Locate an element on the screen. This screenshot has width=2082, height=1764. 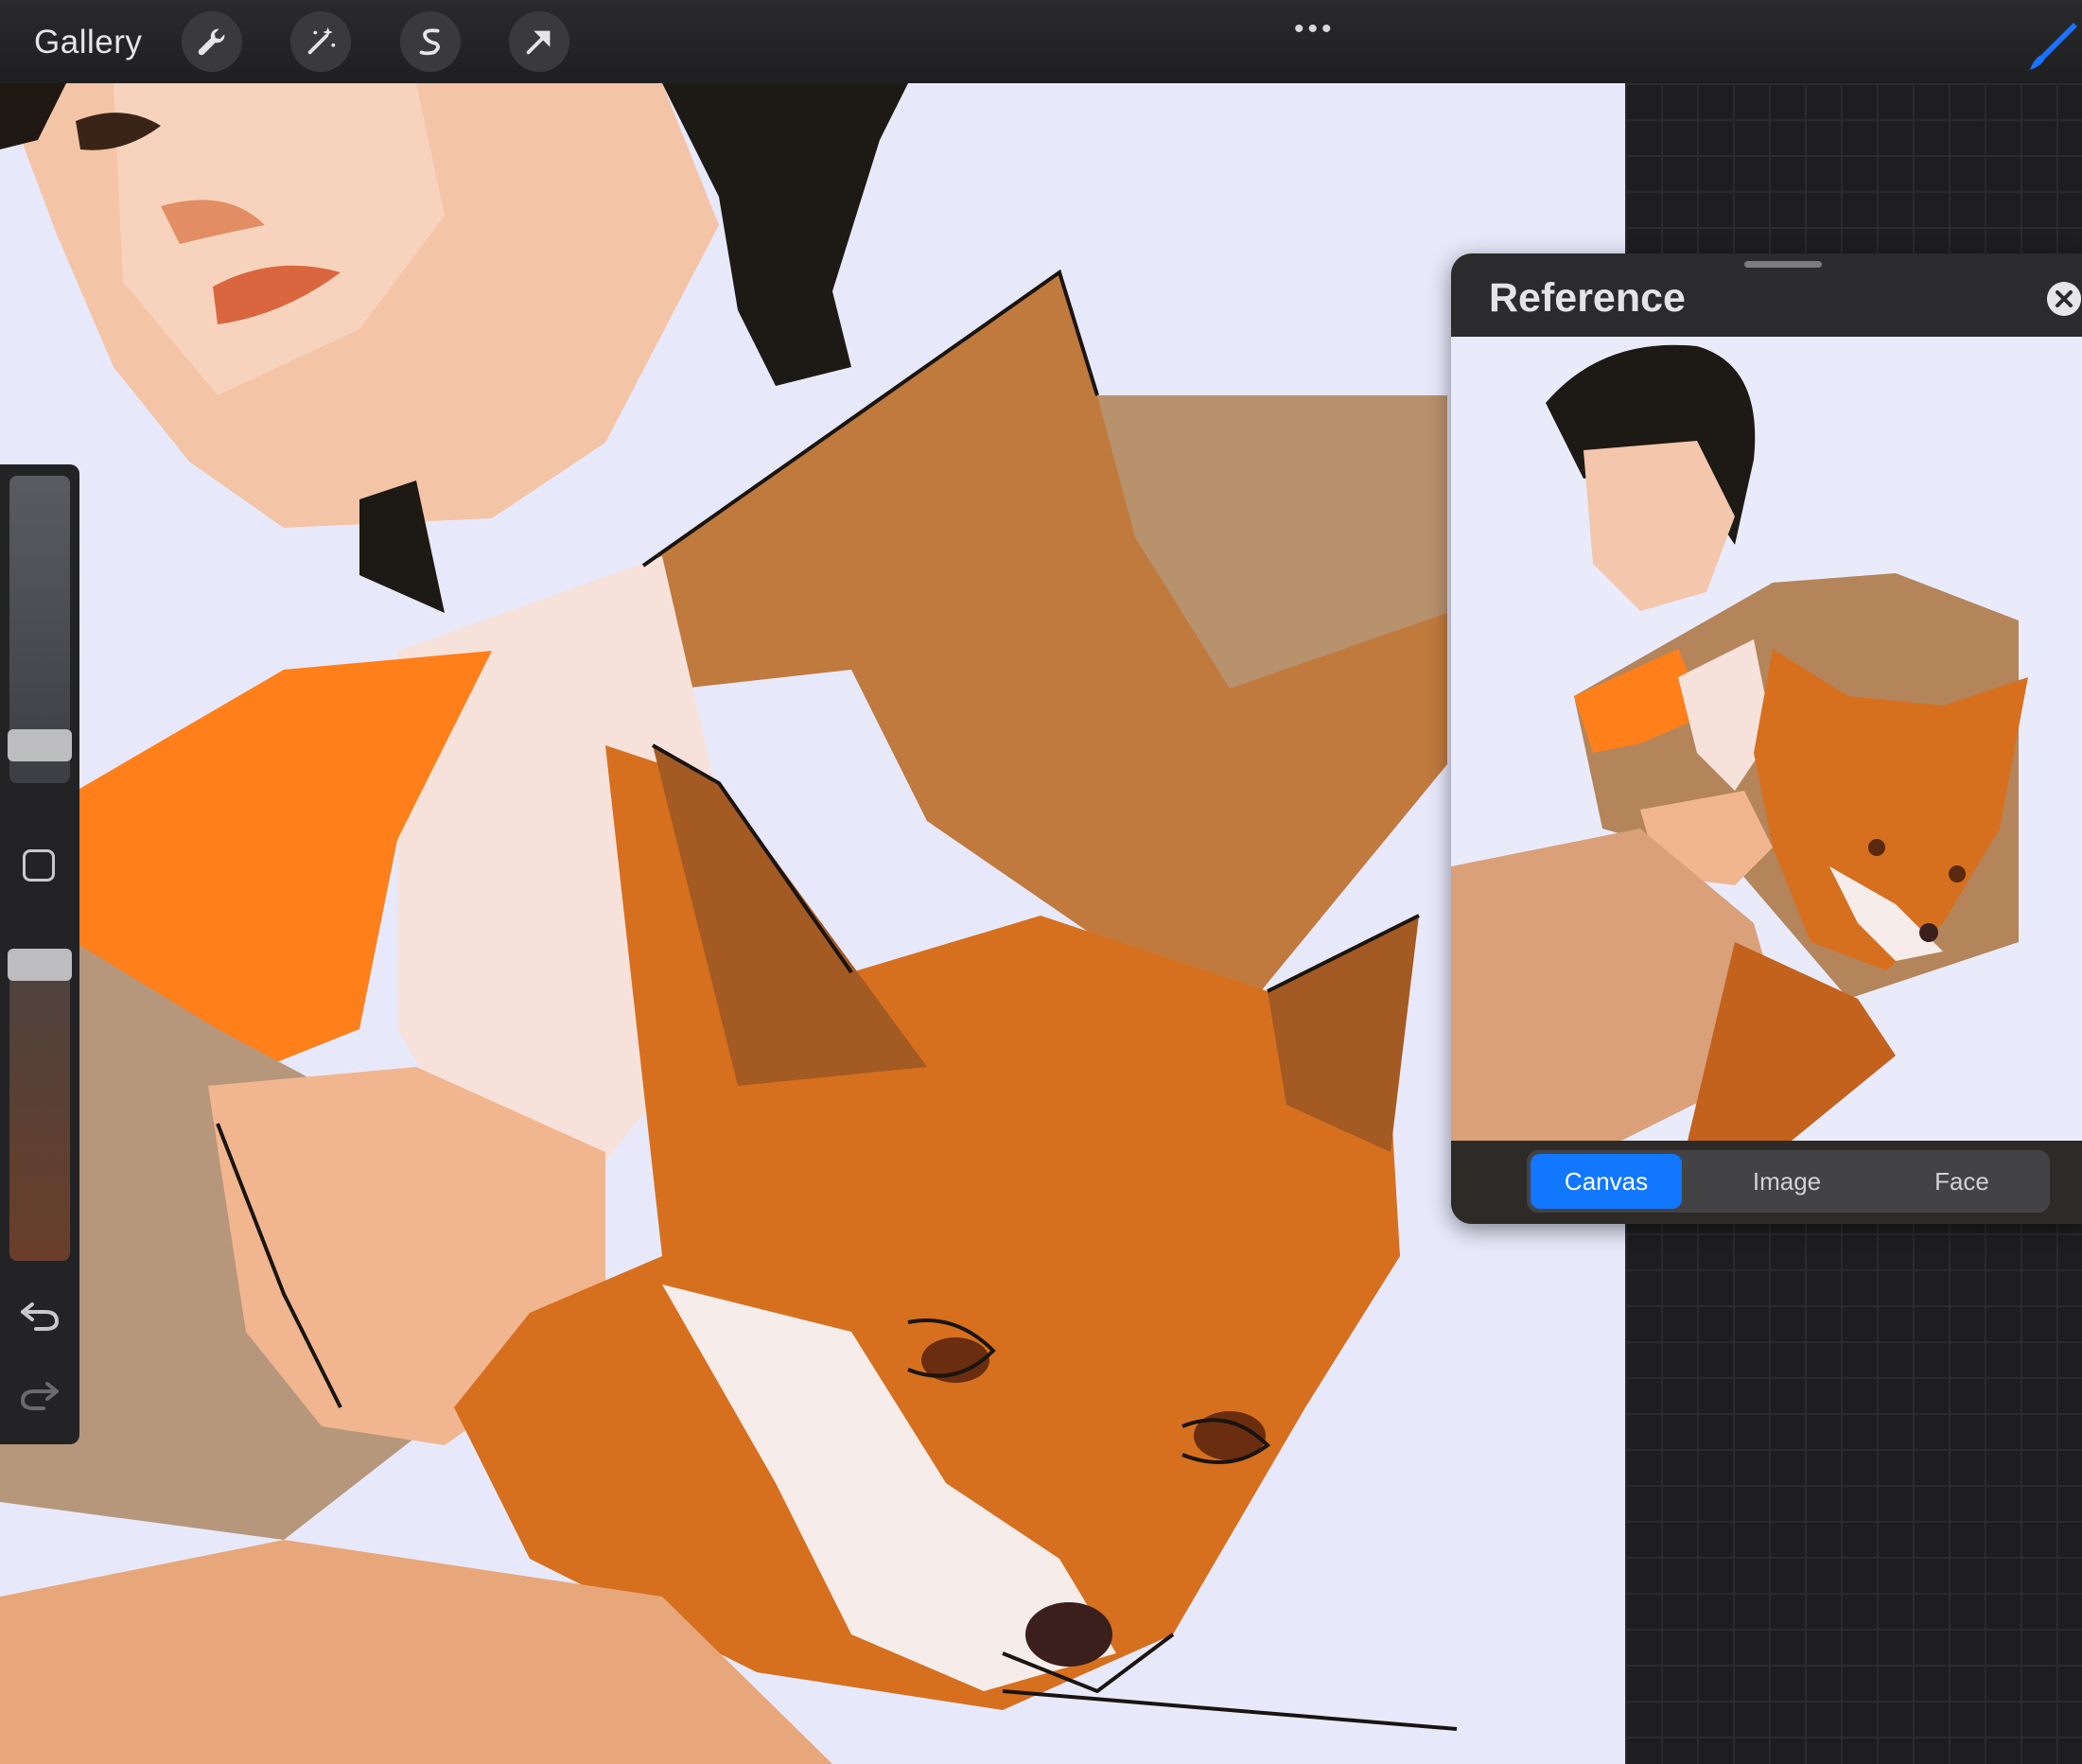
selection-button is located at coordinates (430, 42).